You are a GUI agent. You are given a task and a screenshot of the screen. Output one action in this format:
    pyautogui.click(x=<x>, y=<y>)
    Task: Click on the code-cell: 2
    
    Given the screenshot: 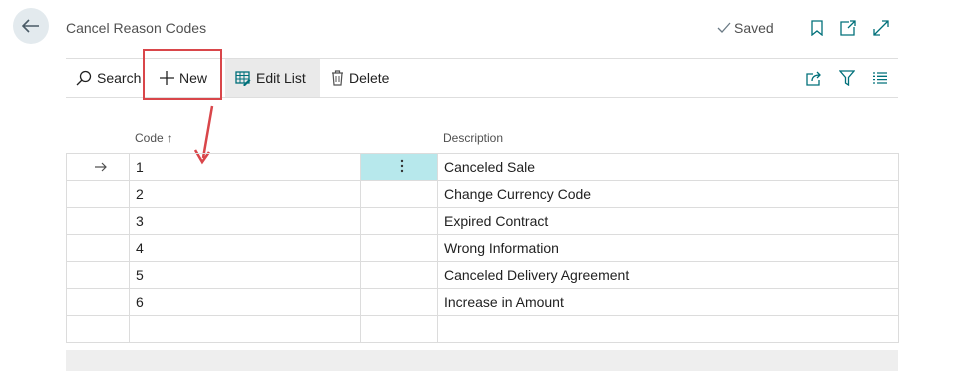 What is the action you would take?
    pyautogui.click(x=245, y=194)
    